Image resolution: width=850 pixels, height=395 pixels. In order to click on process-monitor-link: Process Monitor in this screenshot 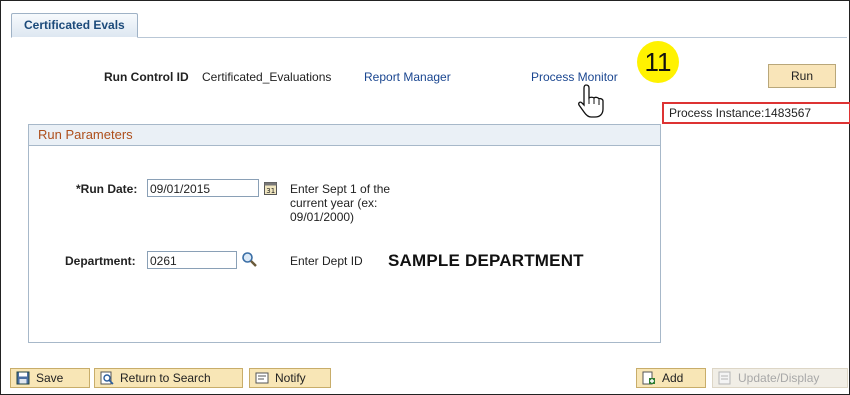, I will do `click(574, 77)`.